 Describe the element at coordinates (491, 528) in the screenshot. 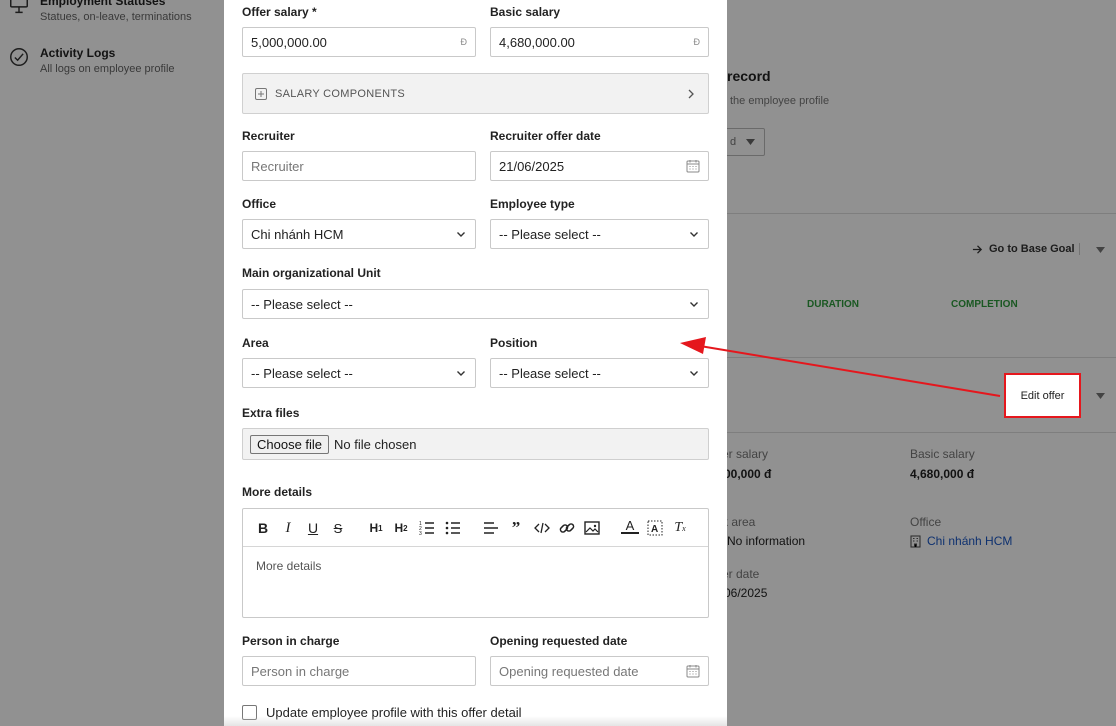

I see `align-left-icon` at that location.